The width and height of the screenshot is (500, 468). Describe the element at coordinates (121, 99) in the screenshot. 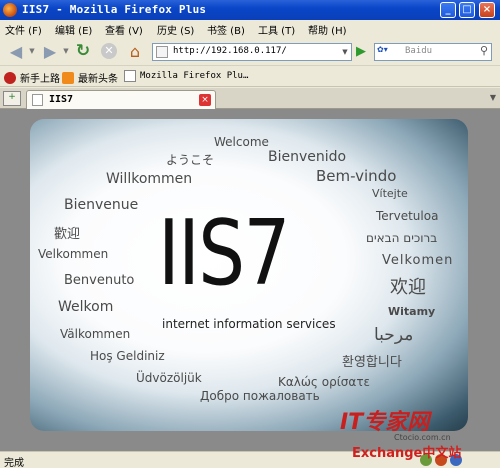

I see `tab-iis7: IIS7 ×` at that location.